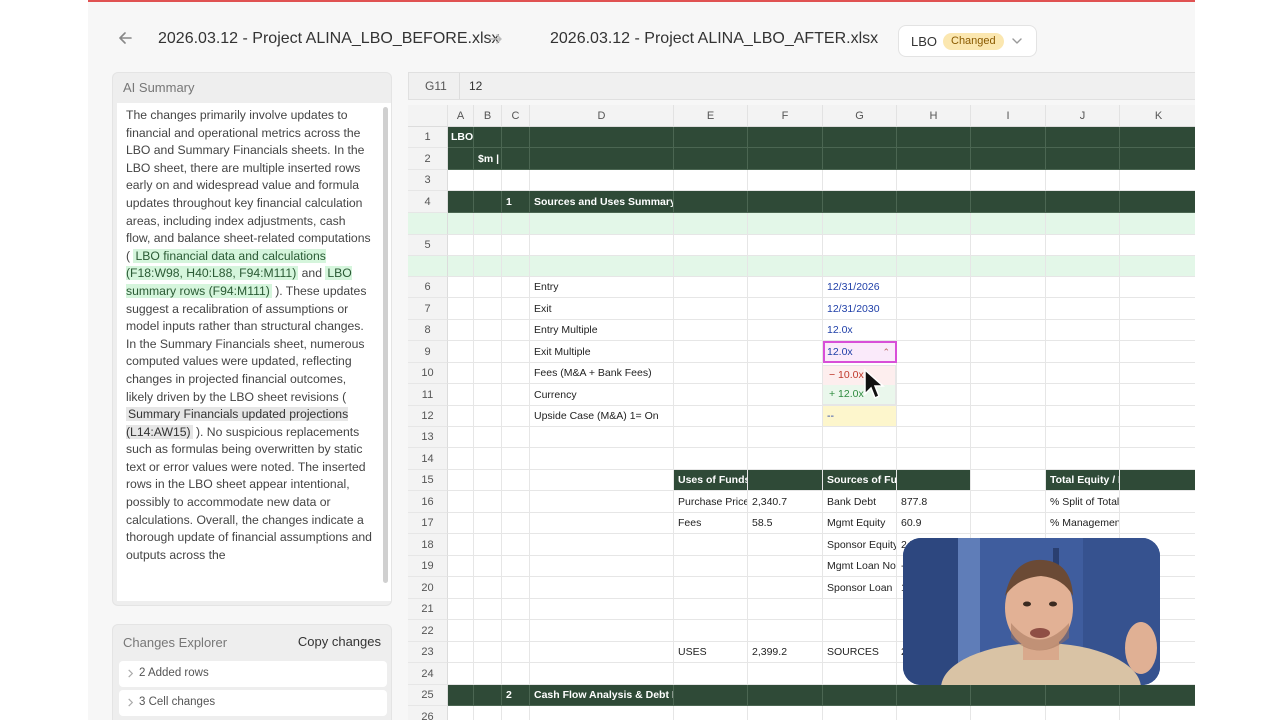 This screenshot has height=720, width=1280. Describe the element at coordinates (602, 566) in the screenshot. I see `cell-d19` at that location.